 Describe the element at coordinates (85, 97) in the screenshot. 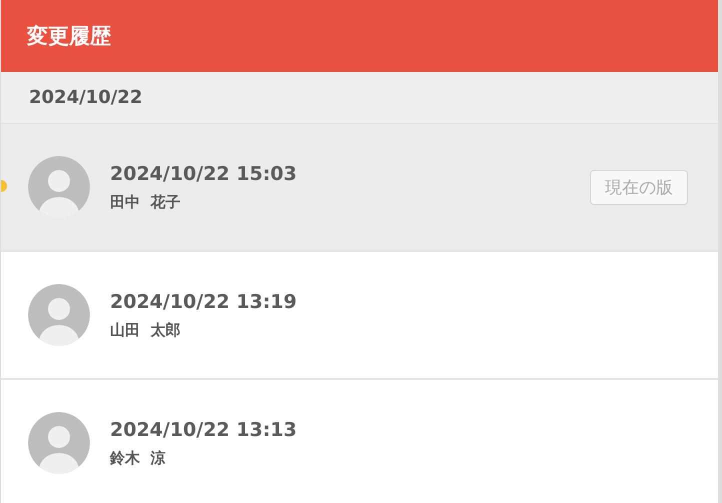

I see `group-date: 2024/10/22` at that location.